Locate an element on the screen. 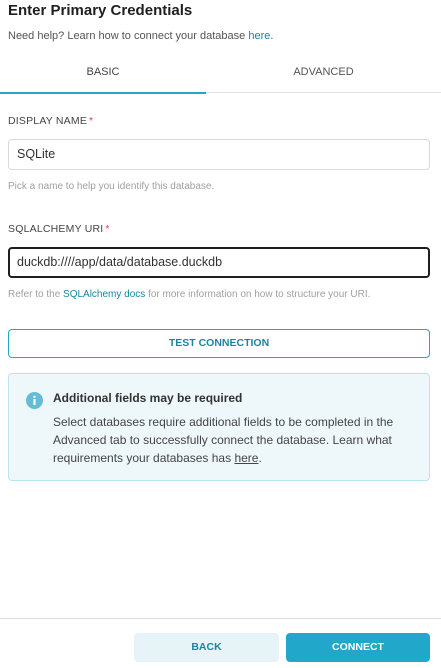 The width and height of the screenshot is (441, 668). tab-bar: BASIC ADVANCED is located at coordinates (220, 74).